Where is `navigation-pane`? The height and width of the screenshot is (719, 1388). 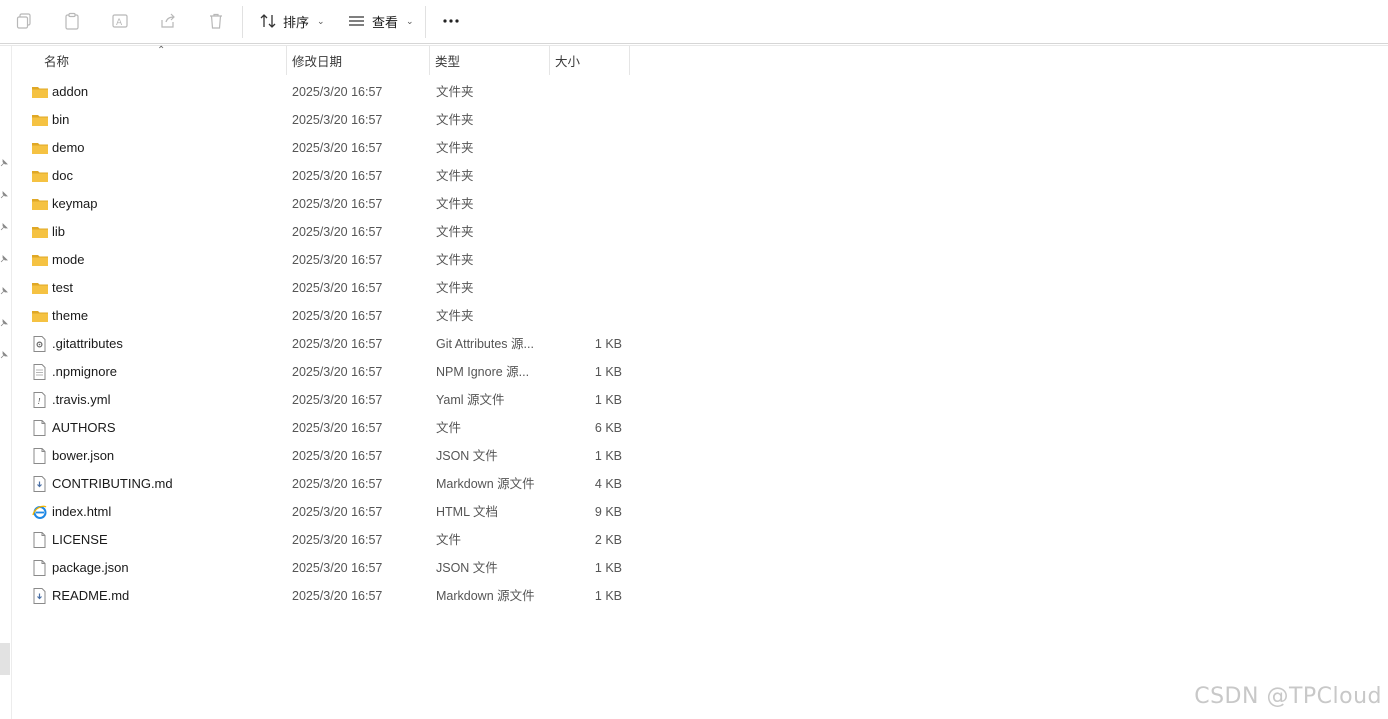
navigation-pane is located at coordinates (6, 382).